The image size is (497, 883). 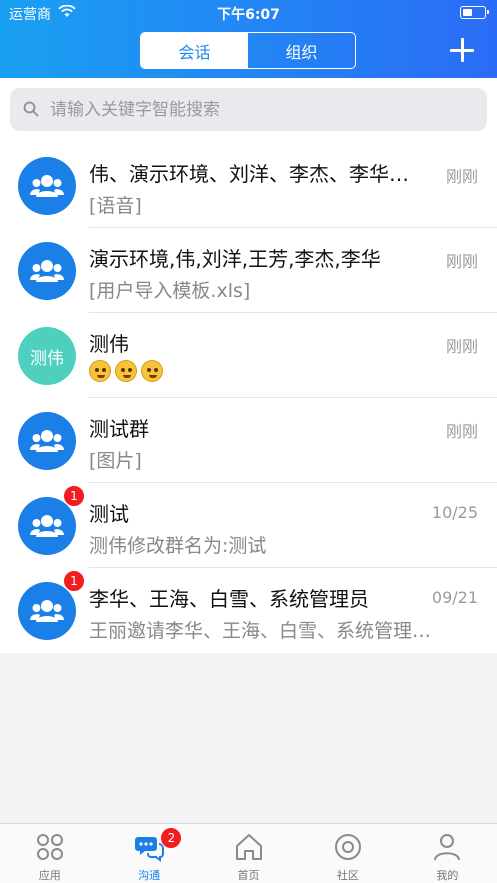 I want to click on top-header: 运营商 下午6:07 会话 组织, so click(x=248, y=39).